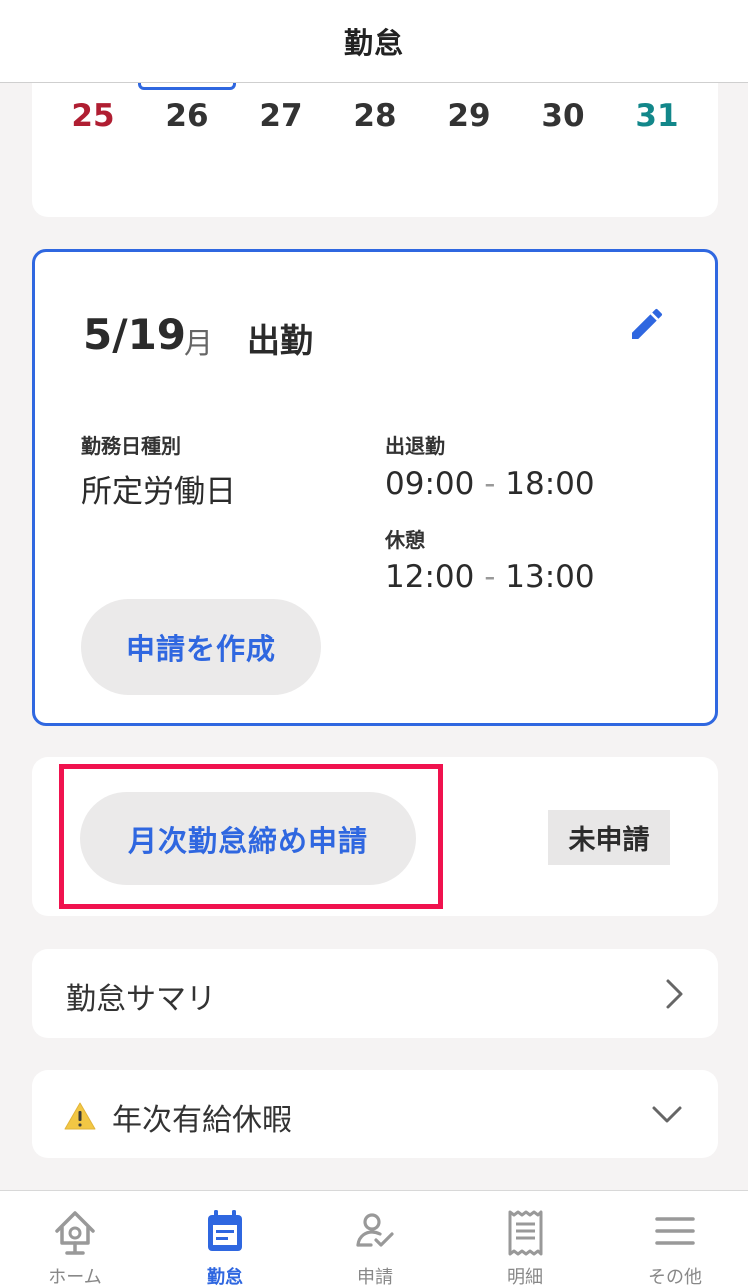 This screenshot has width=748, height=1287. What do you see at coordinates (281, 116) in the screenshot?
I see `calendar-day: 27` at bounding box center [281, 116].